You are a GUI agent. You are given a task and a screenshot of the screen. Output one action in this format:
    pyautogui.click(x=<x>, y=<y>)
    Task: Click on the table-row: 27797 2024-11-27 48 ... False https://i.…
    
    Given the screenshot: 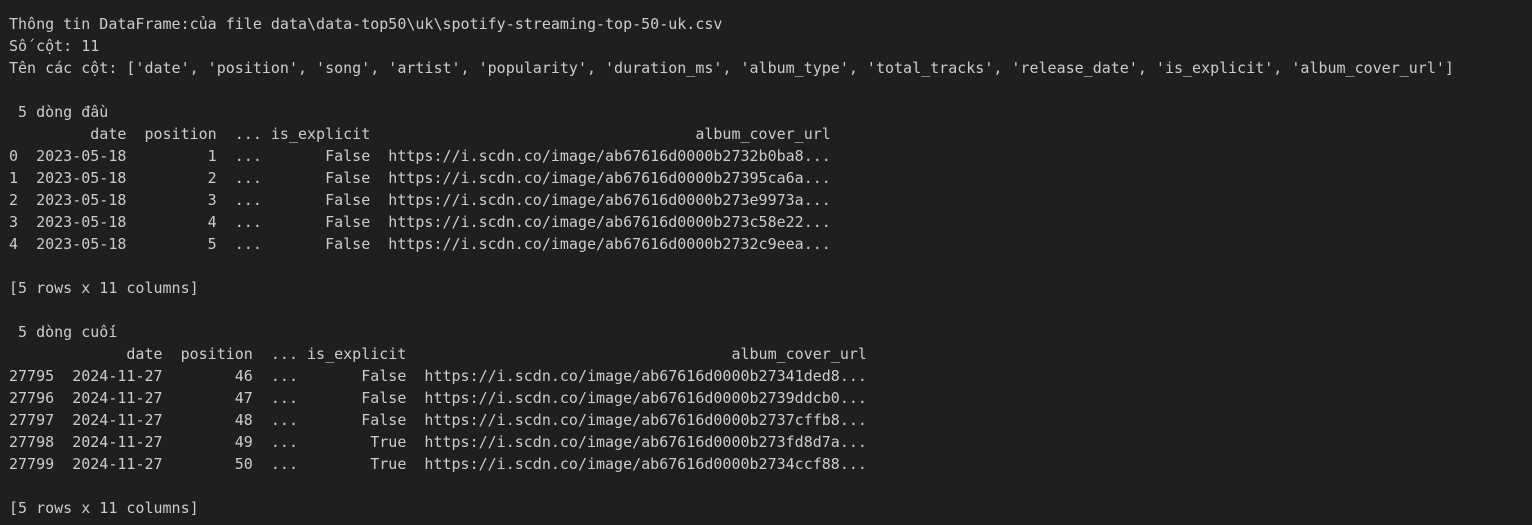 What is the action you would take?
    pyautogui.click(x=438, y=420)
    